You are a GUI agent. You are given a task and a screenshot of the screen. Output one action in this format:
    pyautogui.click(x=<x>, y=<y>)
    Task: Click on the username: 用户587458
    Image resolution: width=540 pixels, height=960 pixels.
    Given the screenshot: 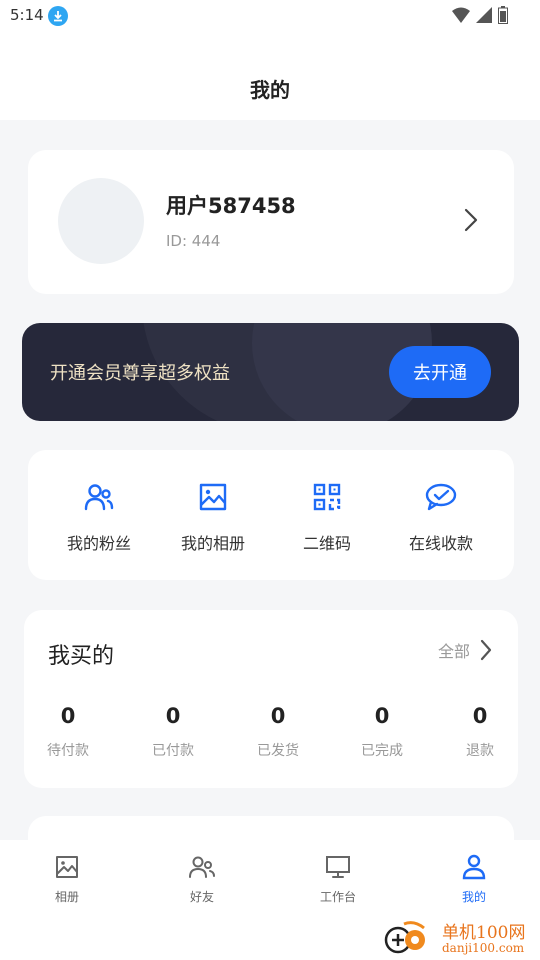 What is the action you would take?
    pyautogui.click(x=231, y=206)
    